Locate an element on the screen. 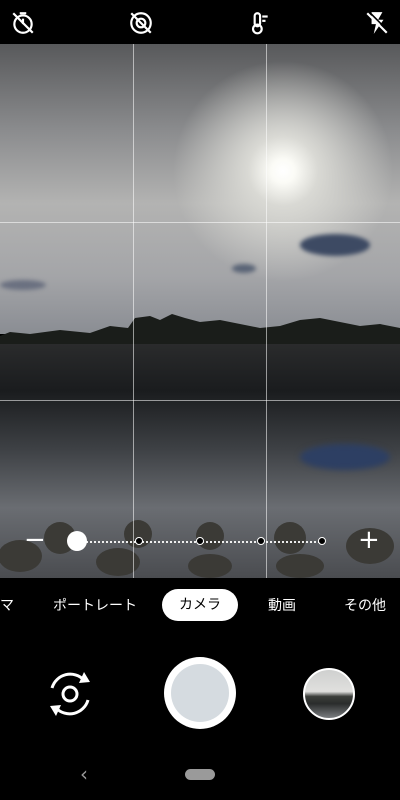  zoom-in-button: + is located at coordinates (369, 540).